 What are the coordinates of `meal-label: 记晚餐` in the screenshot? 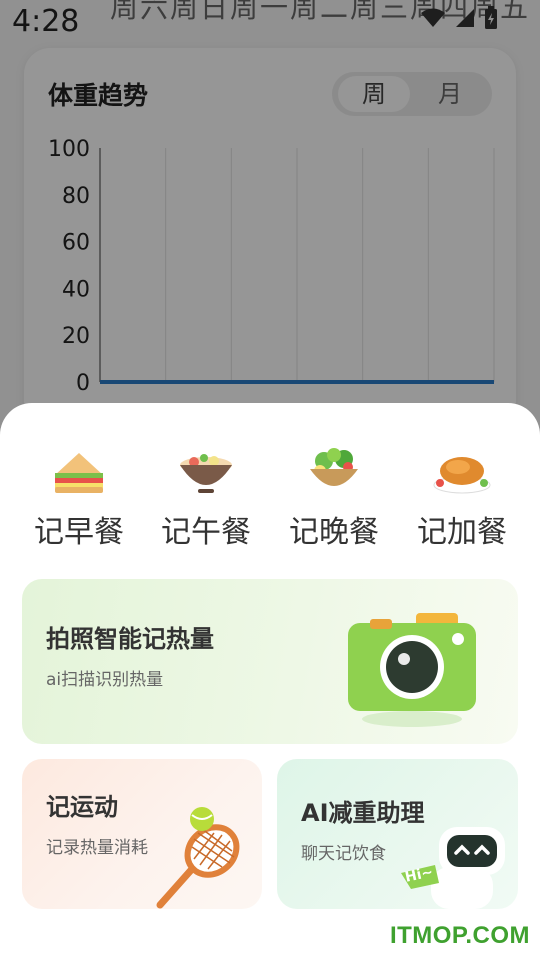 It's located at (334, 532).